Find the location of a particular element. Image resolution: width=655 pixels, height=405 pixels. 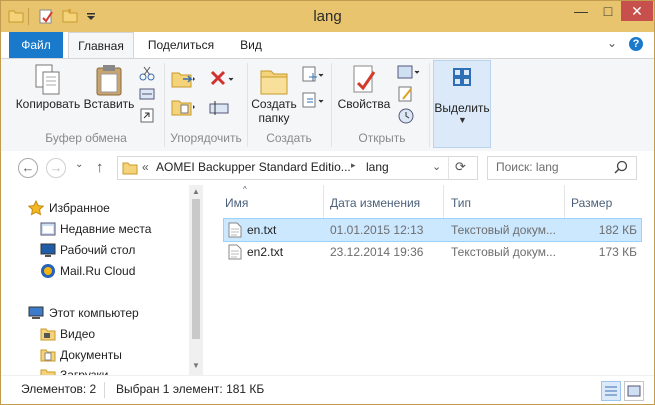

open-group-label: Открыть is located at coordinates (382, 138).